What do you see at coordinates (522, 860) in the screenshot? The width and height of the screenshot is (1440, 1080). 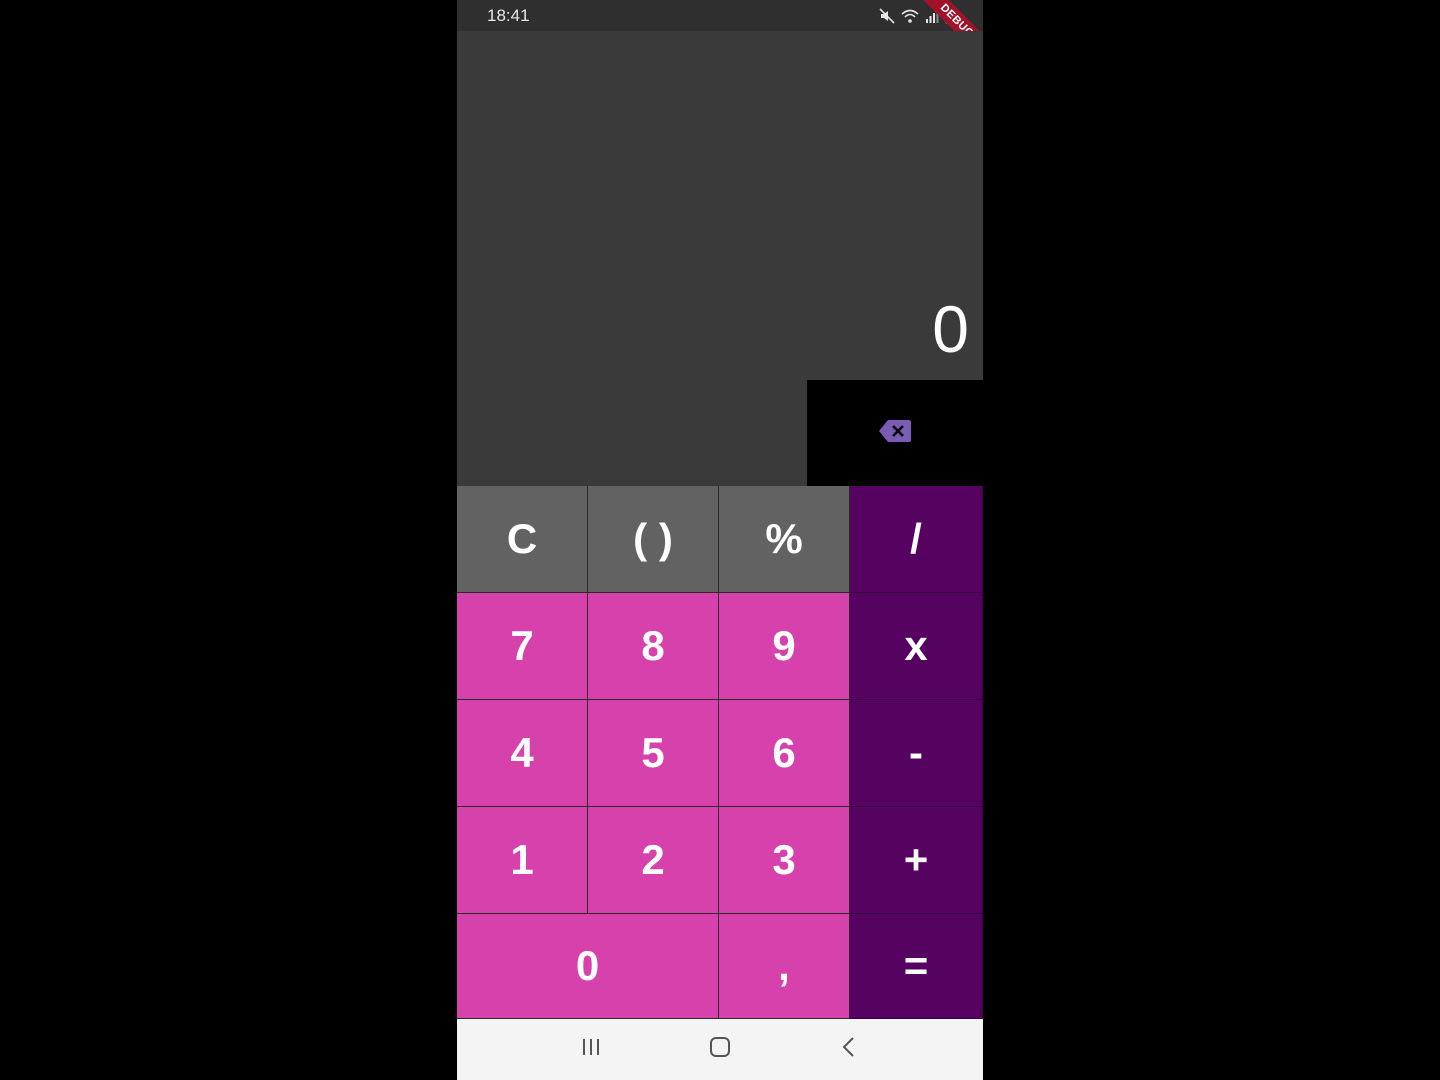 I see `digit-1-button: 1` at bounding box center [522, 860].